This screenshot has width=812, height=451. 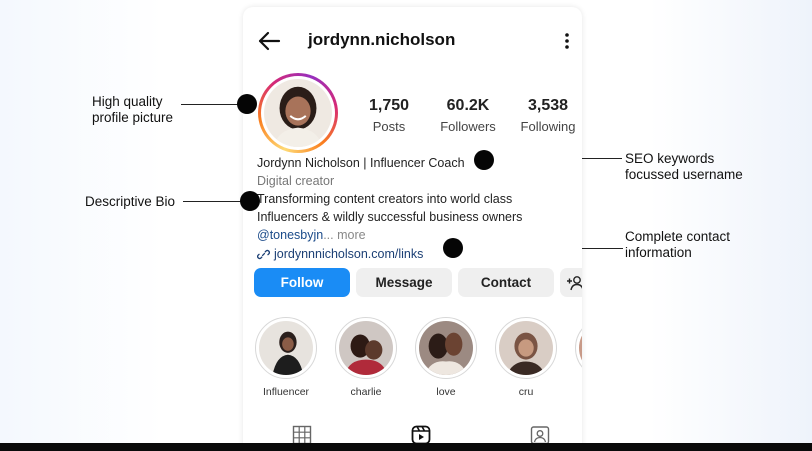 What do you see at coordinates (389, 105) in the screenshot?
I see `posts-count: 1,750` at bounding box center [389, 105].